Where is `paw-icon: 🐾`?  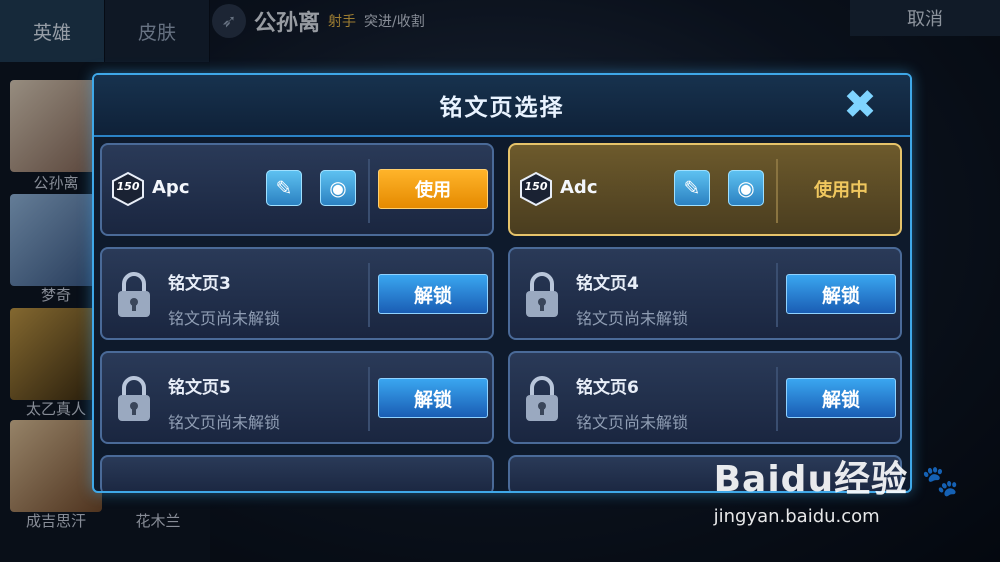
paw-icon: 🐾 is located at coordinates (940, 481).